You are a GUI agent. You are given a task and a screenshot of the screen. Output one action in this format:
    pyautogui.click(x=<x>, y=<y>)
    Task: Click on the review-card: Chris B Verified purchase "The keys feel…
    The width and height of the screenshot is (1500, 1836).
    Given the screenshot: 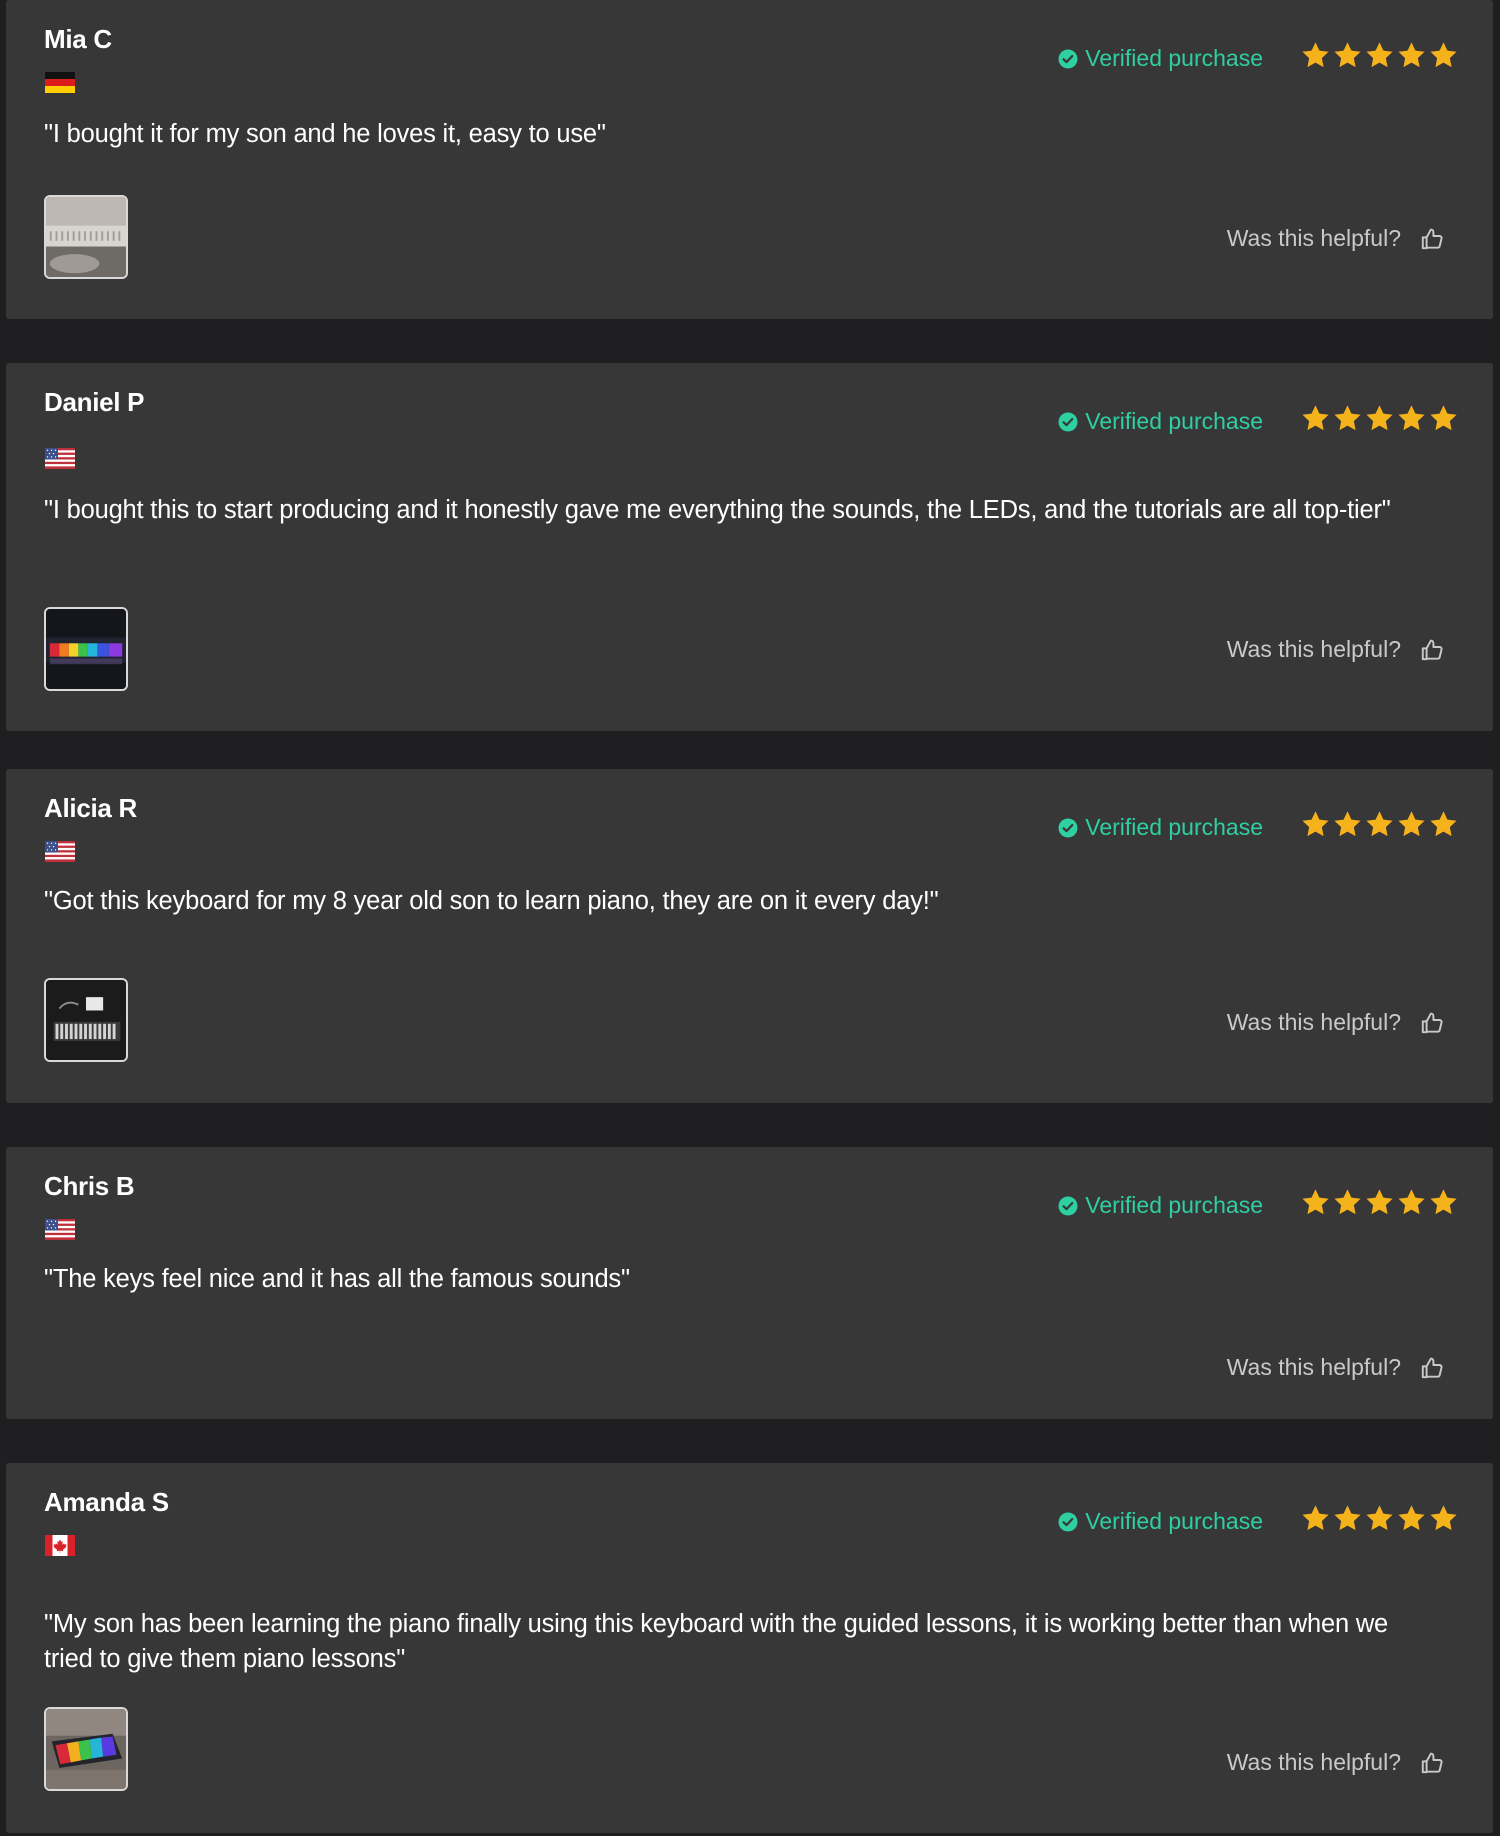 What is the action you would take?
    pyautogui.click(x=749, y=1283)
    